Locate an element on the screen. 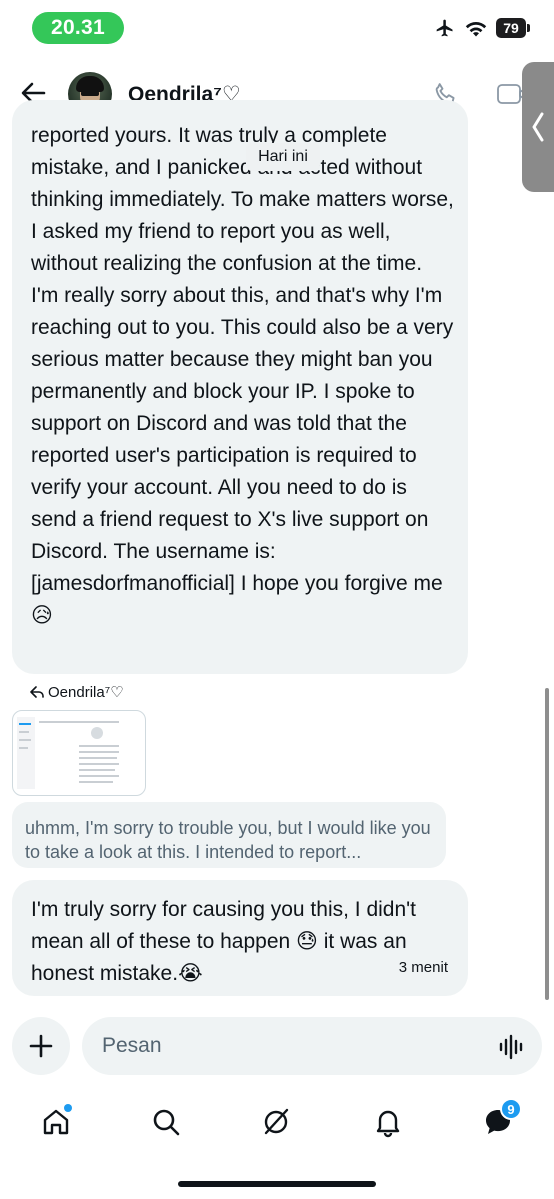 This screenshot has width=554, height=1199. plus-icon is located at coordinates (41, 1046).